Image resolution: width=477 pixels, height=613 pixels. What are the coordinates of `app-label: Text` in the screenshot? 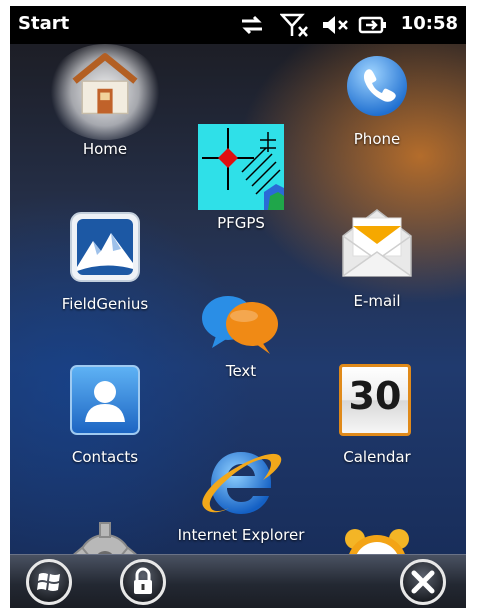 It's located at (241, 371).